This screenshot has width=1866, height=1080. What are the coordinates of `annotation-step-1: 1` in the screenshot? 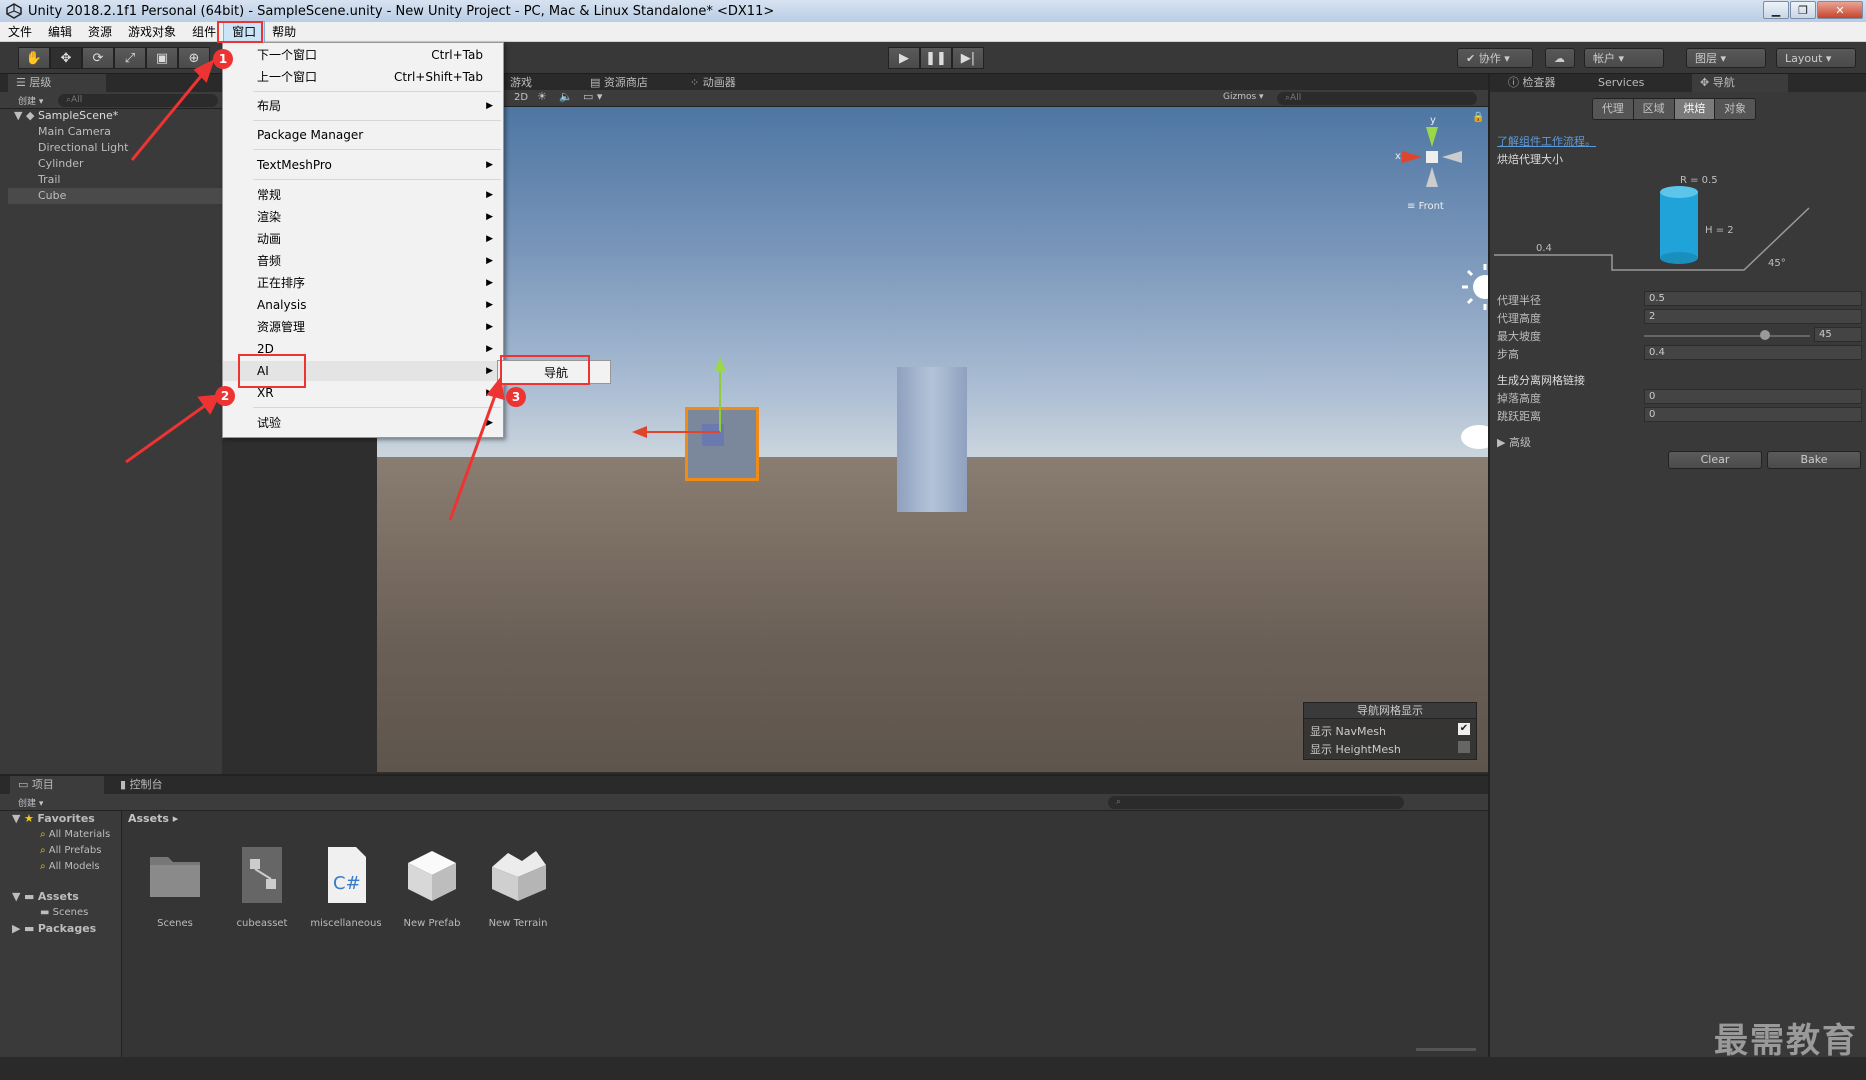 It's located at (223, 59).